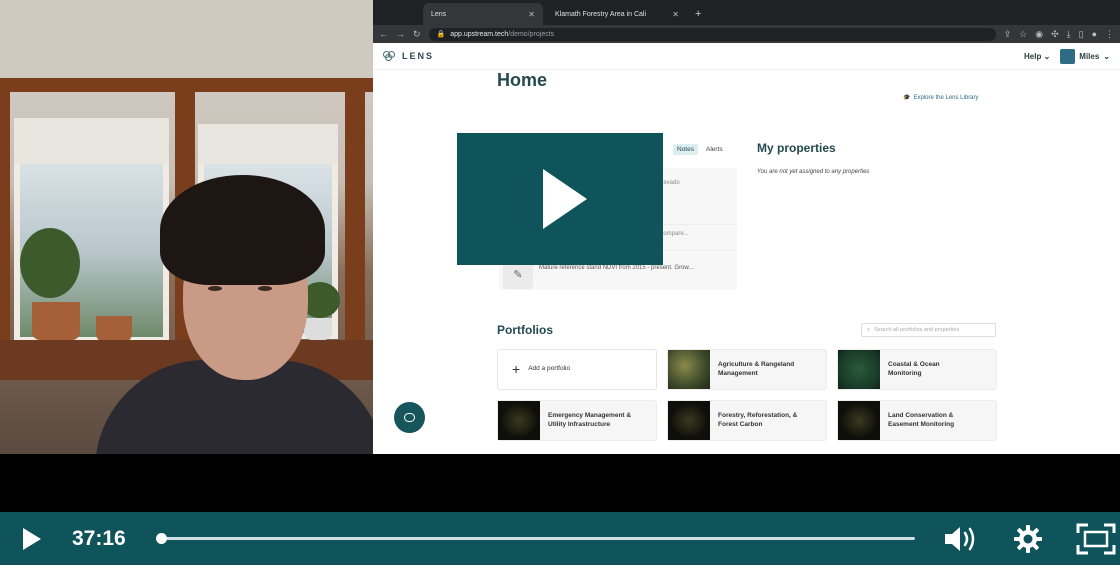 This screenshot has width=1120, height=565. Describe the element at coordinates (746, 12) in the screenshot. I see `browser-tab-strip: Lens ✕ Klamath Forestry Area in Cali ✕ +` at that location.